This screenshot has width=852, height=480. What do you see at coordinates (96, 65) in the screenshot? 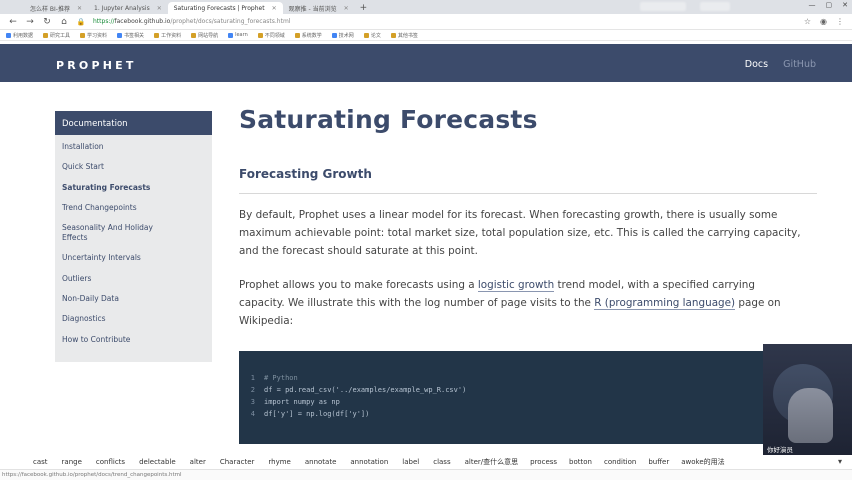
I see `site-logo: PROPHET` at bounding box center [96, 65].